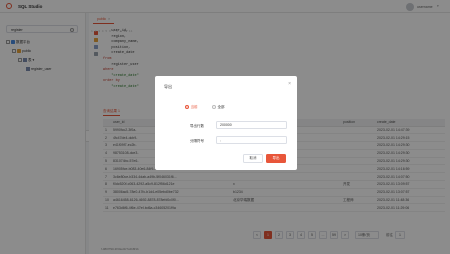  Describe the element at coordinates (197, 125) in the screenshot. I see `export-rows-label: 导出行数` at that location.